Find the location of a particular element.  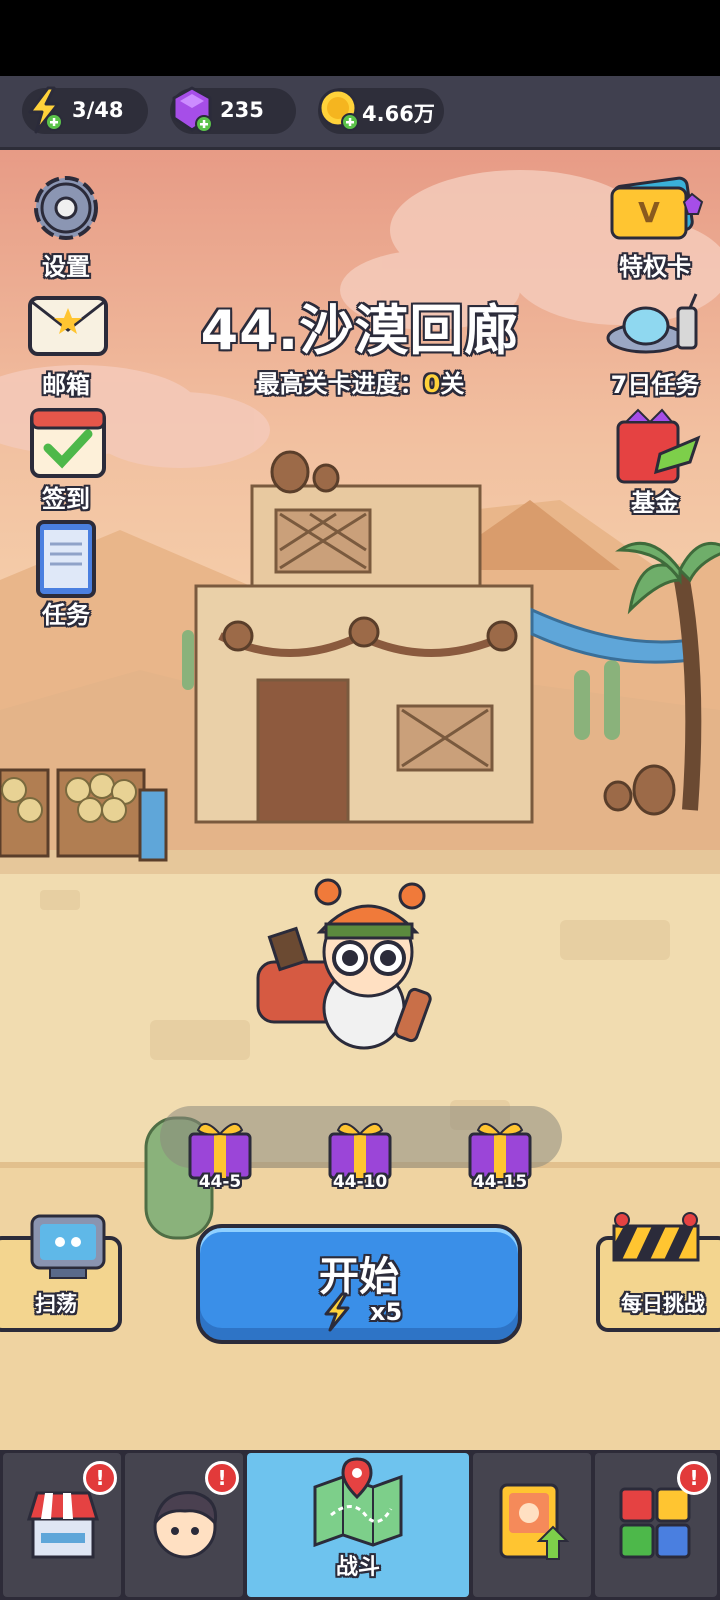

shop-icon is located at coordinates (63, 1525).